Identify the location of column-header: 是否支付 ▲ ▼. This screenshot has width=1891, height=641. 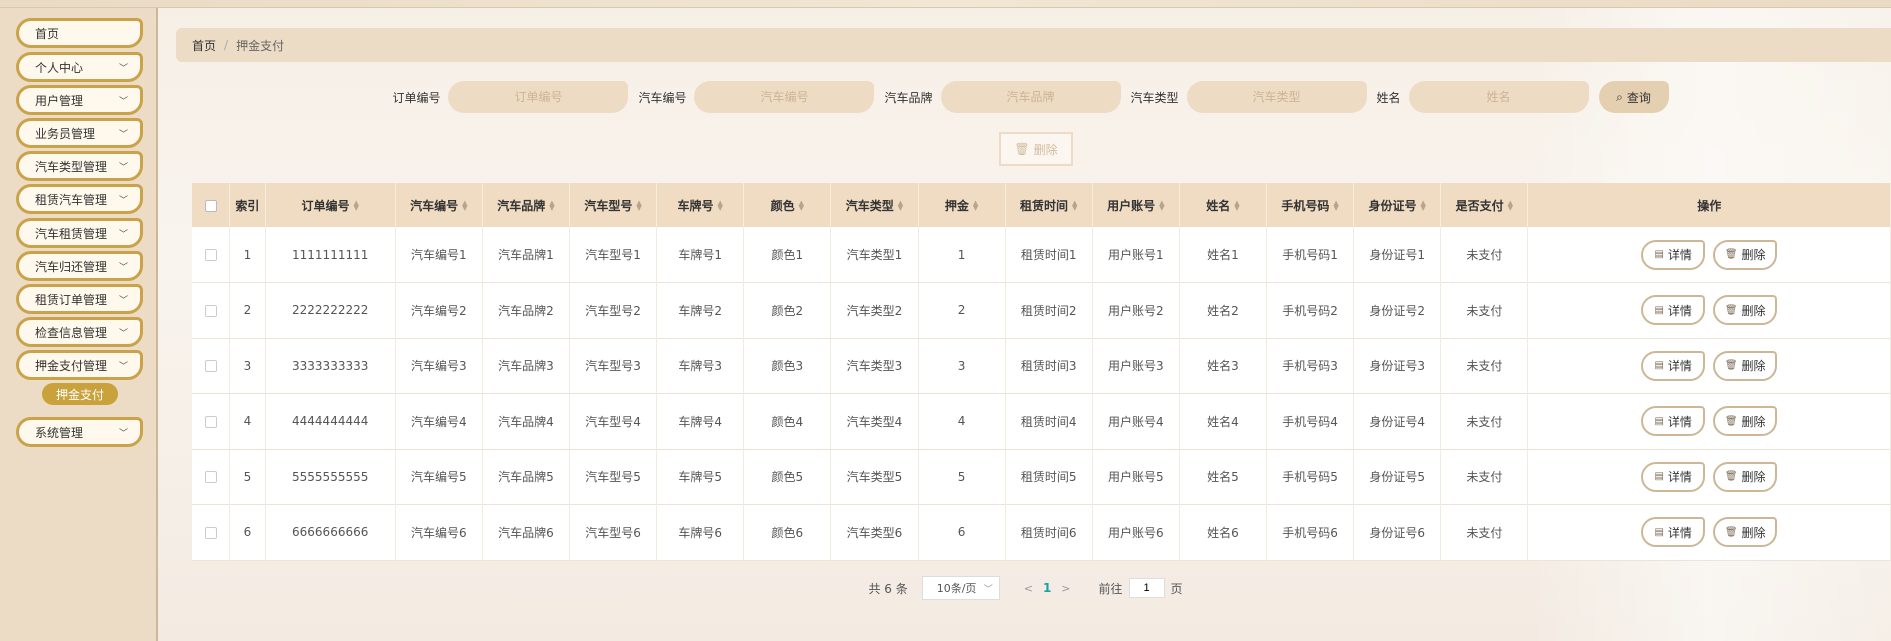
(1484, 205).